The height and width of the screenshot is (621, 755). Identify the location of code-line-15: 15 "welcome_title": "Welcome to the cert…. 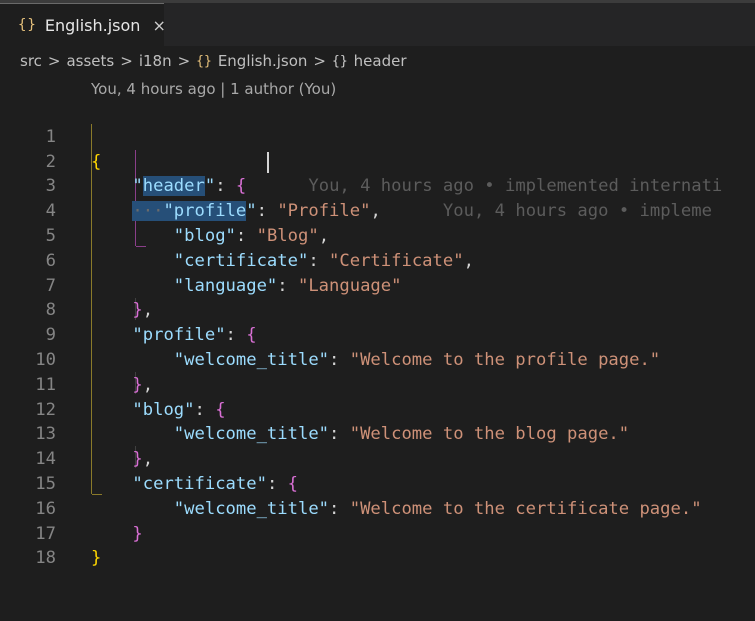
(377, 483).